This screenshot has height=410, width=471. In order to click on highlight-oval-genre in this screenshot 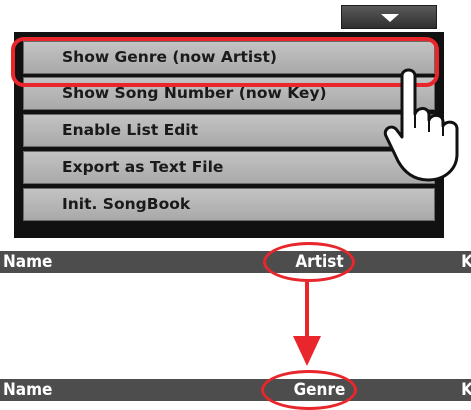, I will do `click(309, 390)`.